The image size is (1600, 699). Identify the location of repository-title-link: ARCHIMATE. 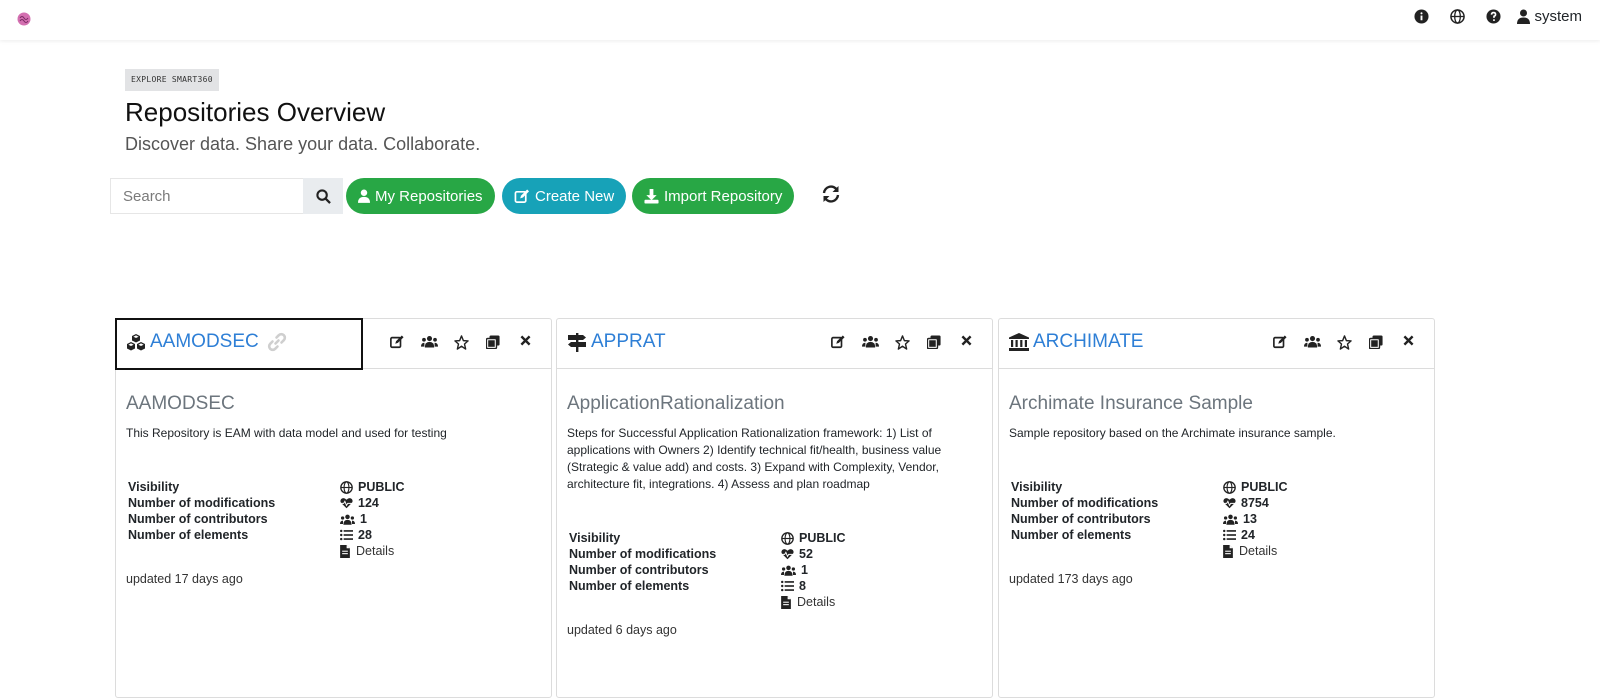
(1076, 342).